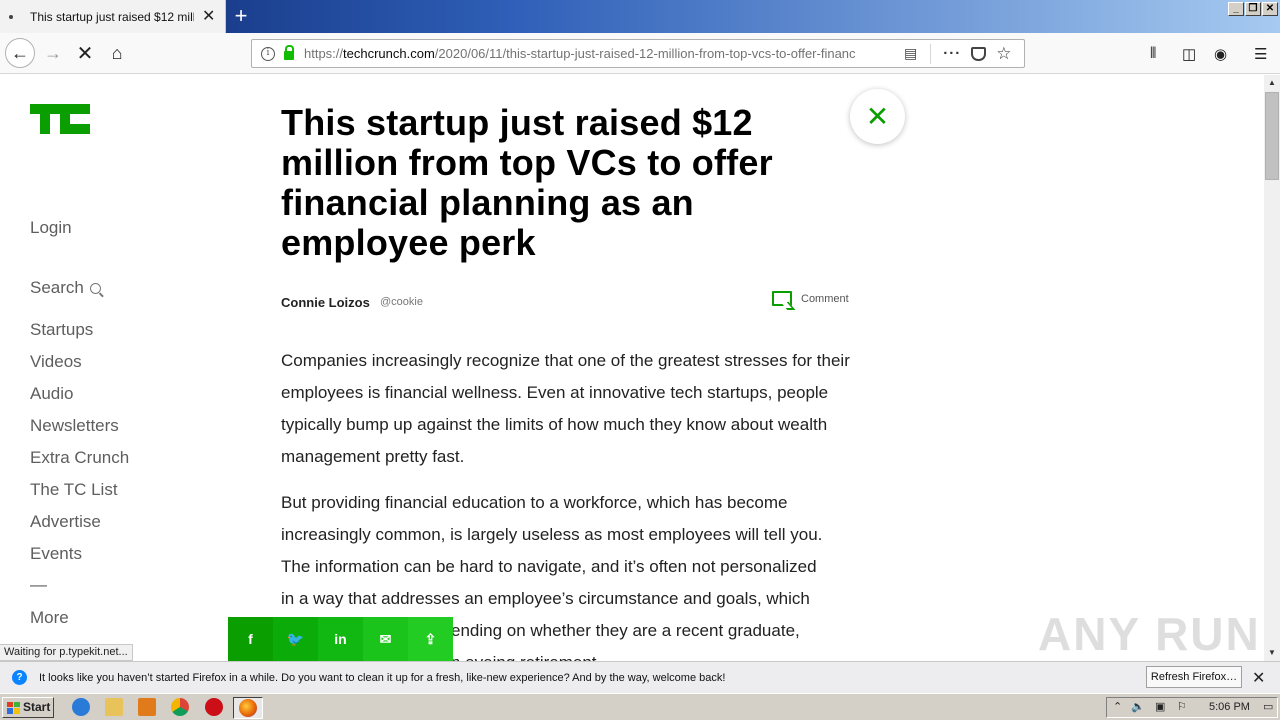 This screenshot has height=720, width=1280. What do you see at coordinates (1220, 54) in the screenshot?
I see `account-icon: ◉` at bounding box center [1220, 54].